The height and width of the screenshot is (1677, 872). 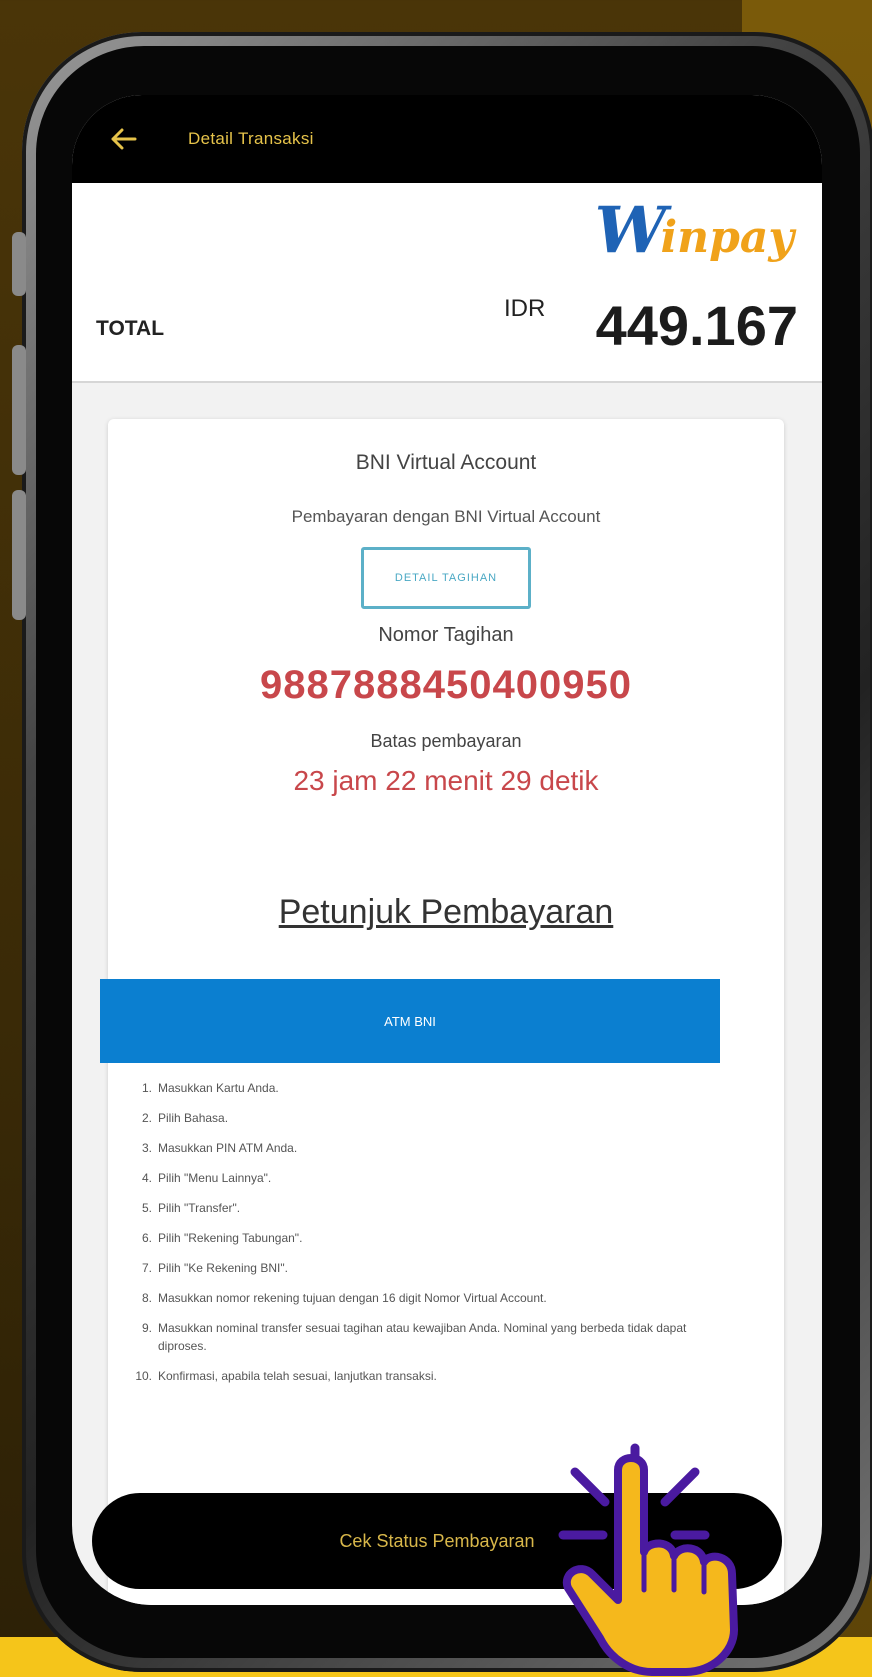 I want to click on winpay-logo: W inpay, so click(x=694, y=230).